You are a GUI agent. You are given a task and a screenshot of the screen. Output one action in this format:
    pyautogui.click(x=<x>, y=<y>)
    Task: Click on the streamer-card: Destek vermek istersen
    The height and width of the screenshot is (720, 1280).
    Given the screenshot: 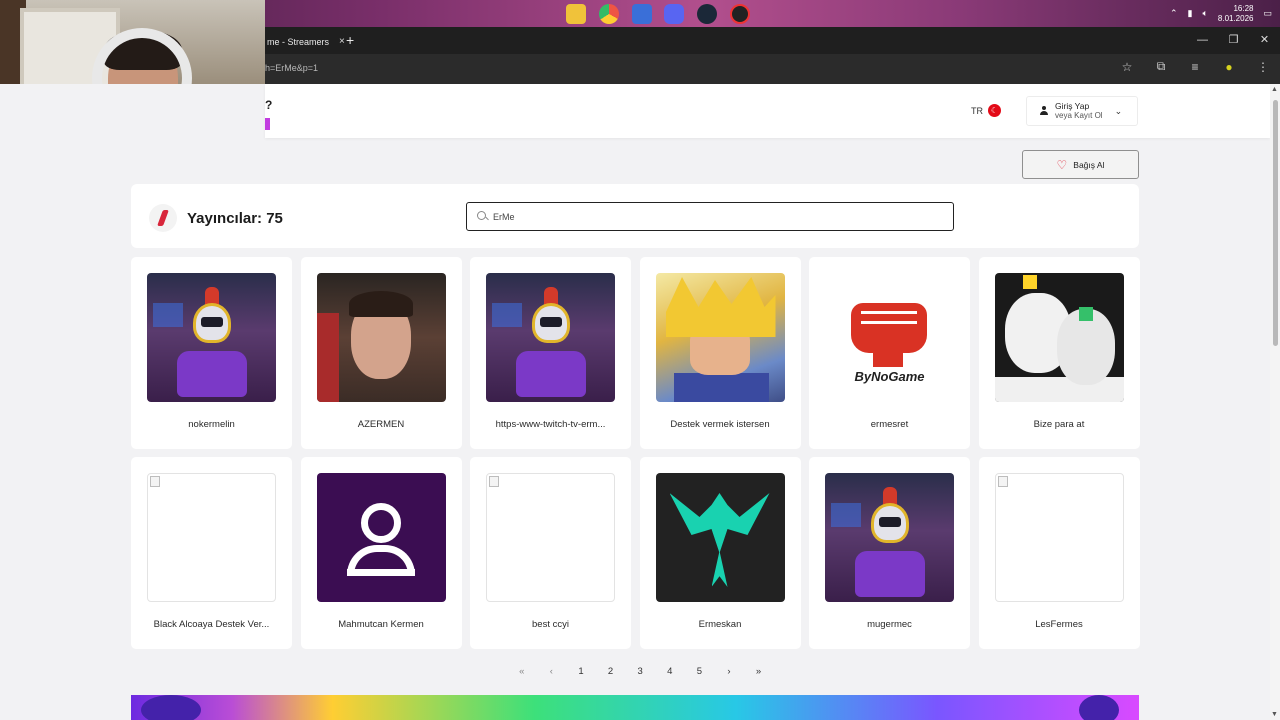 What is the action you would take?
    pyautogui.click(x=720, y=353)
    